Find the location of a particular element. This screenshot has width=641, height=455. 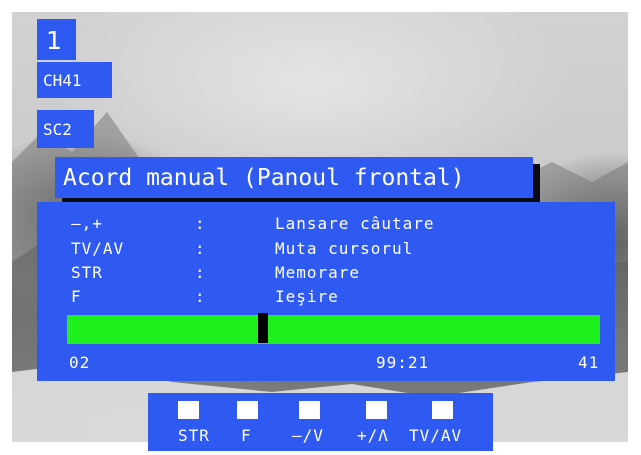

key-label: –/V is located at coordinates (308, 435).